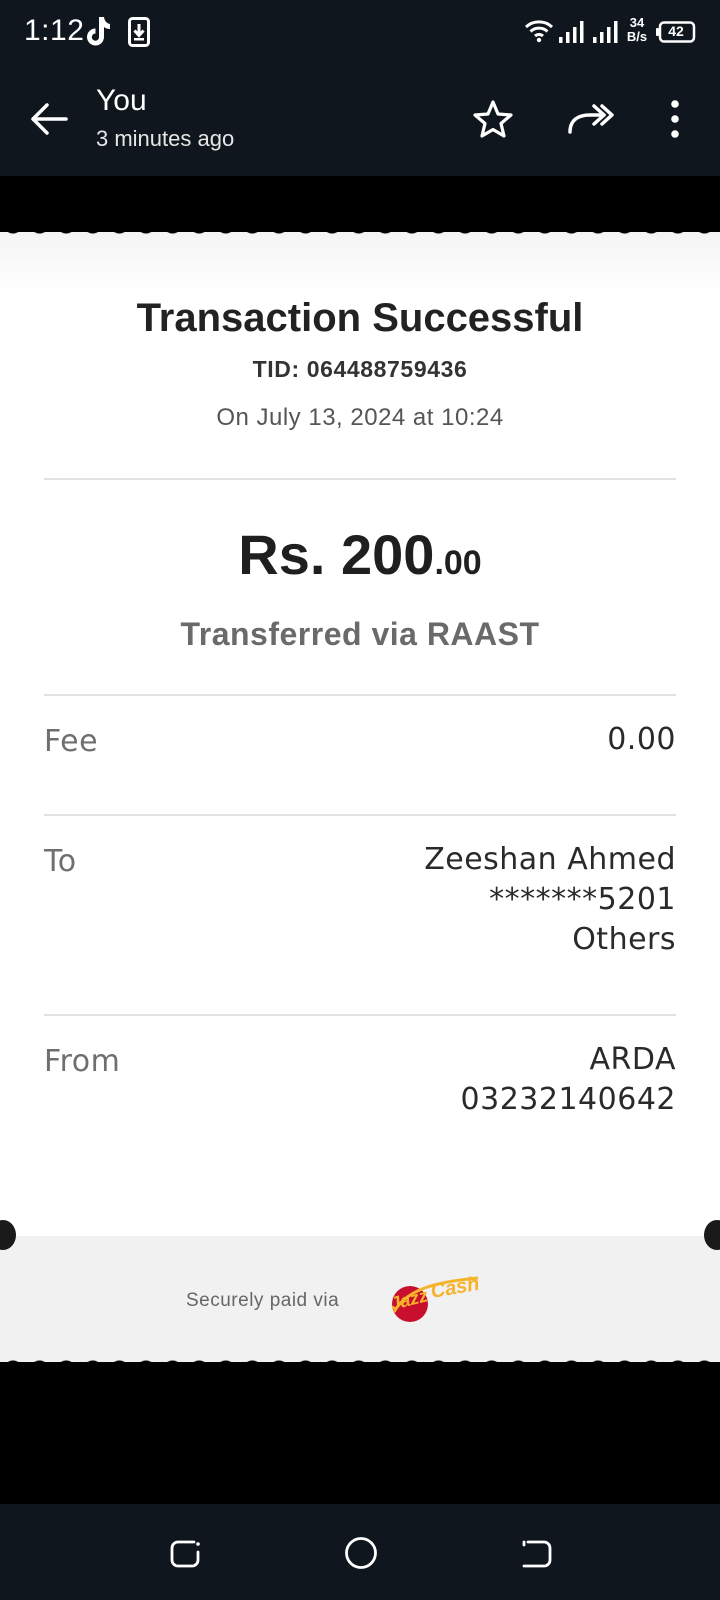 The width and height of the screenshot is (720, 1600). I want to click on tiktok-icon, so click(98, 31).